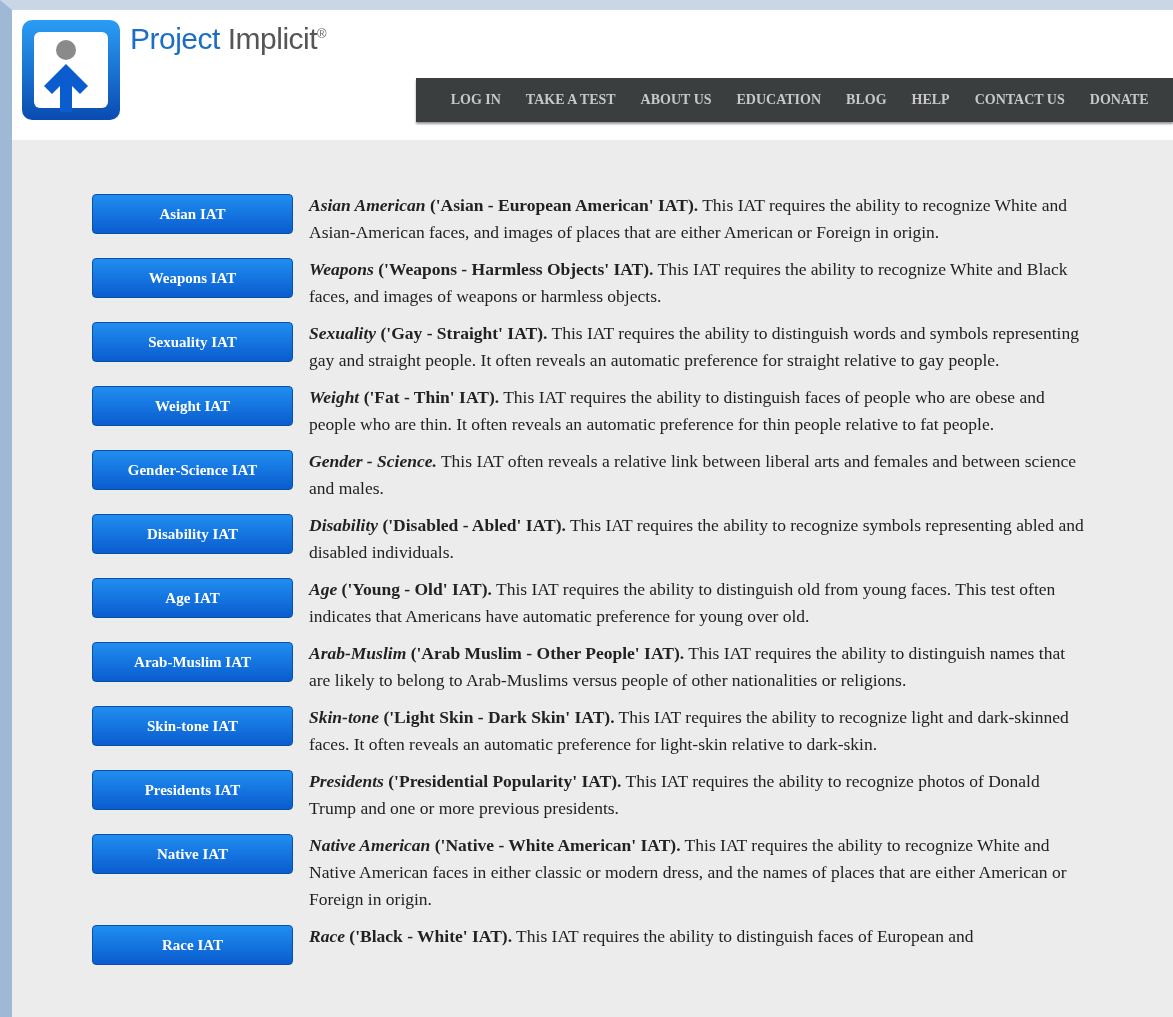  Describe the element at coordinates (476, 100) in the screenshot. I see `nav-link: LOG IN` at that location.